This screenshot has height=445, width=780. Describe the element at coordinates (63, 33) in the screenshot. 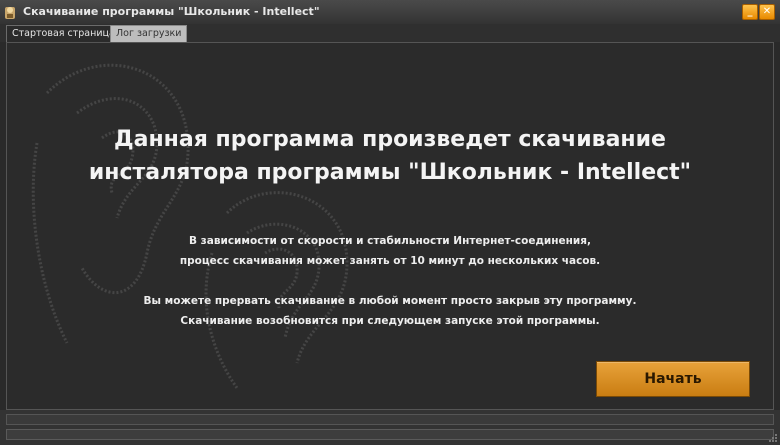

I see `tab-start-page: Стартовая страница` at that location.